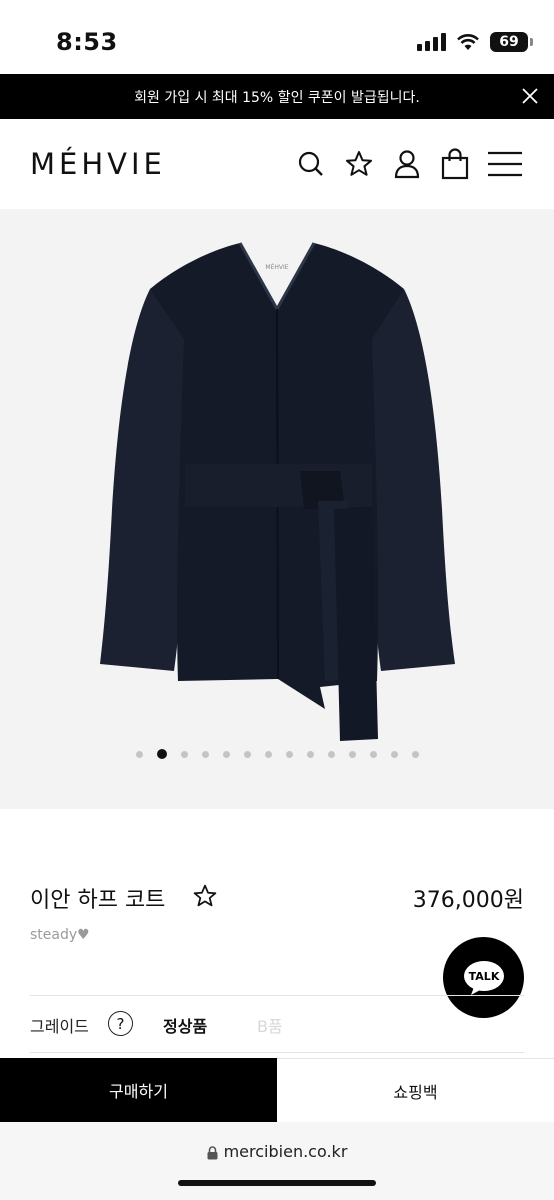 The height and width of the screenshot is (1200, 554). I want to click on buy-button: 구매하기, so click(138, 1090).